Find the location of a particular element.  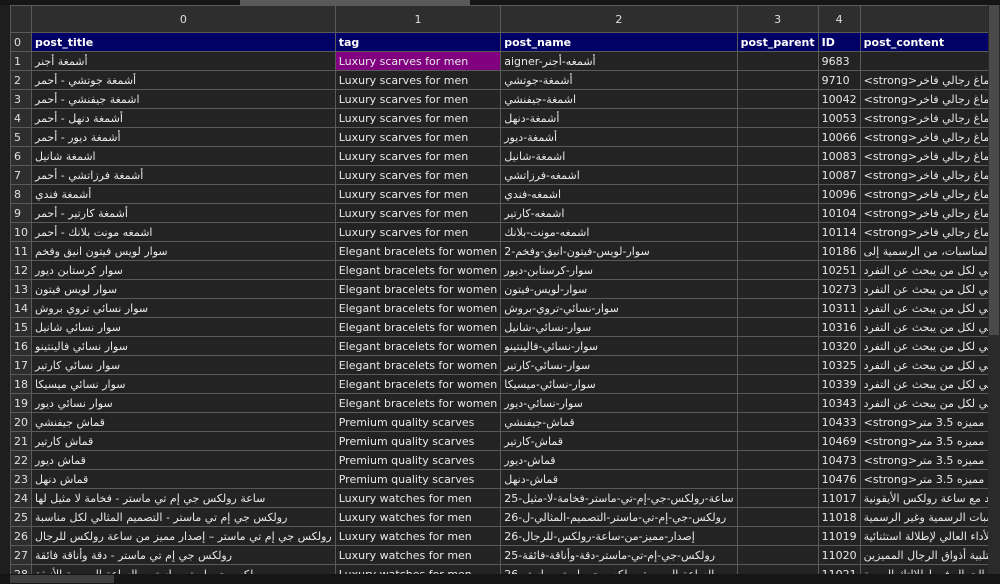

table-cell: سوار نسائي تروي بروش is located at coordinates (183, 308).